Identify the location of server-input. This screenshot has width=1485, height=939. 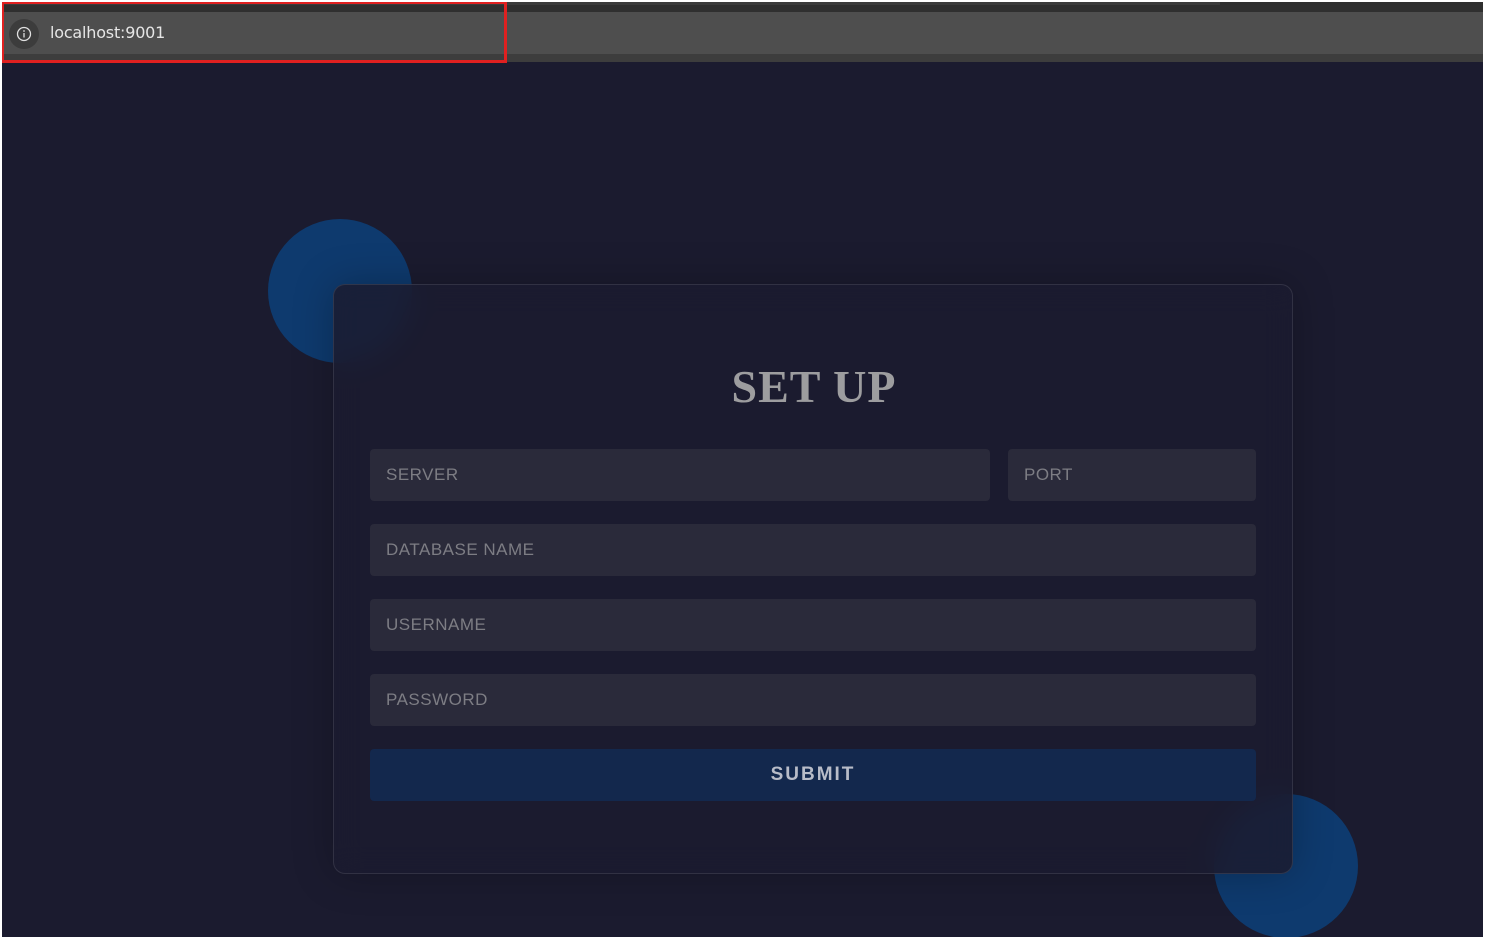
(680, 475).